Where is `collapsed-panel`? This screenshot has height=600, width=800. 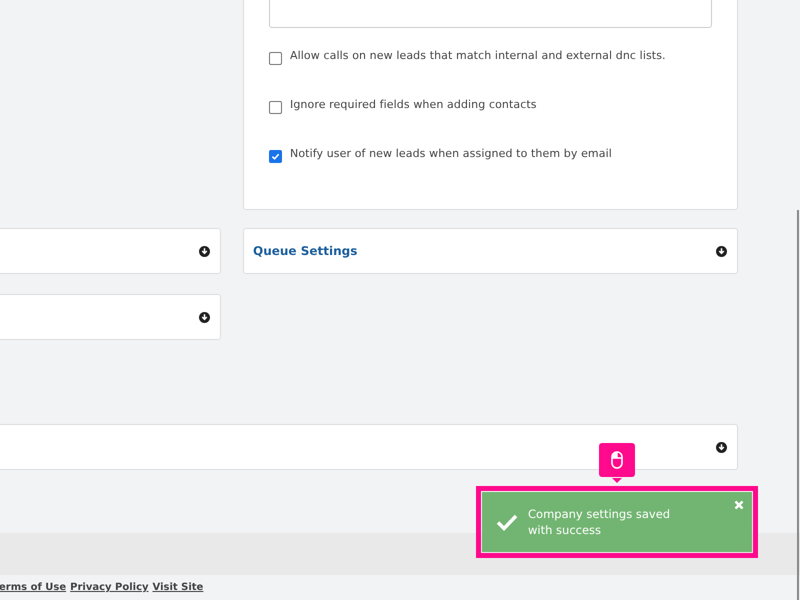 collapsed-panel is located at coordinates (369, 447).